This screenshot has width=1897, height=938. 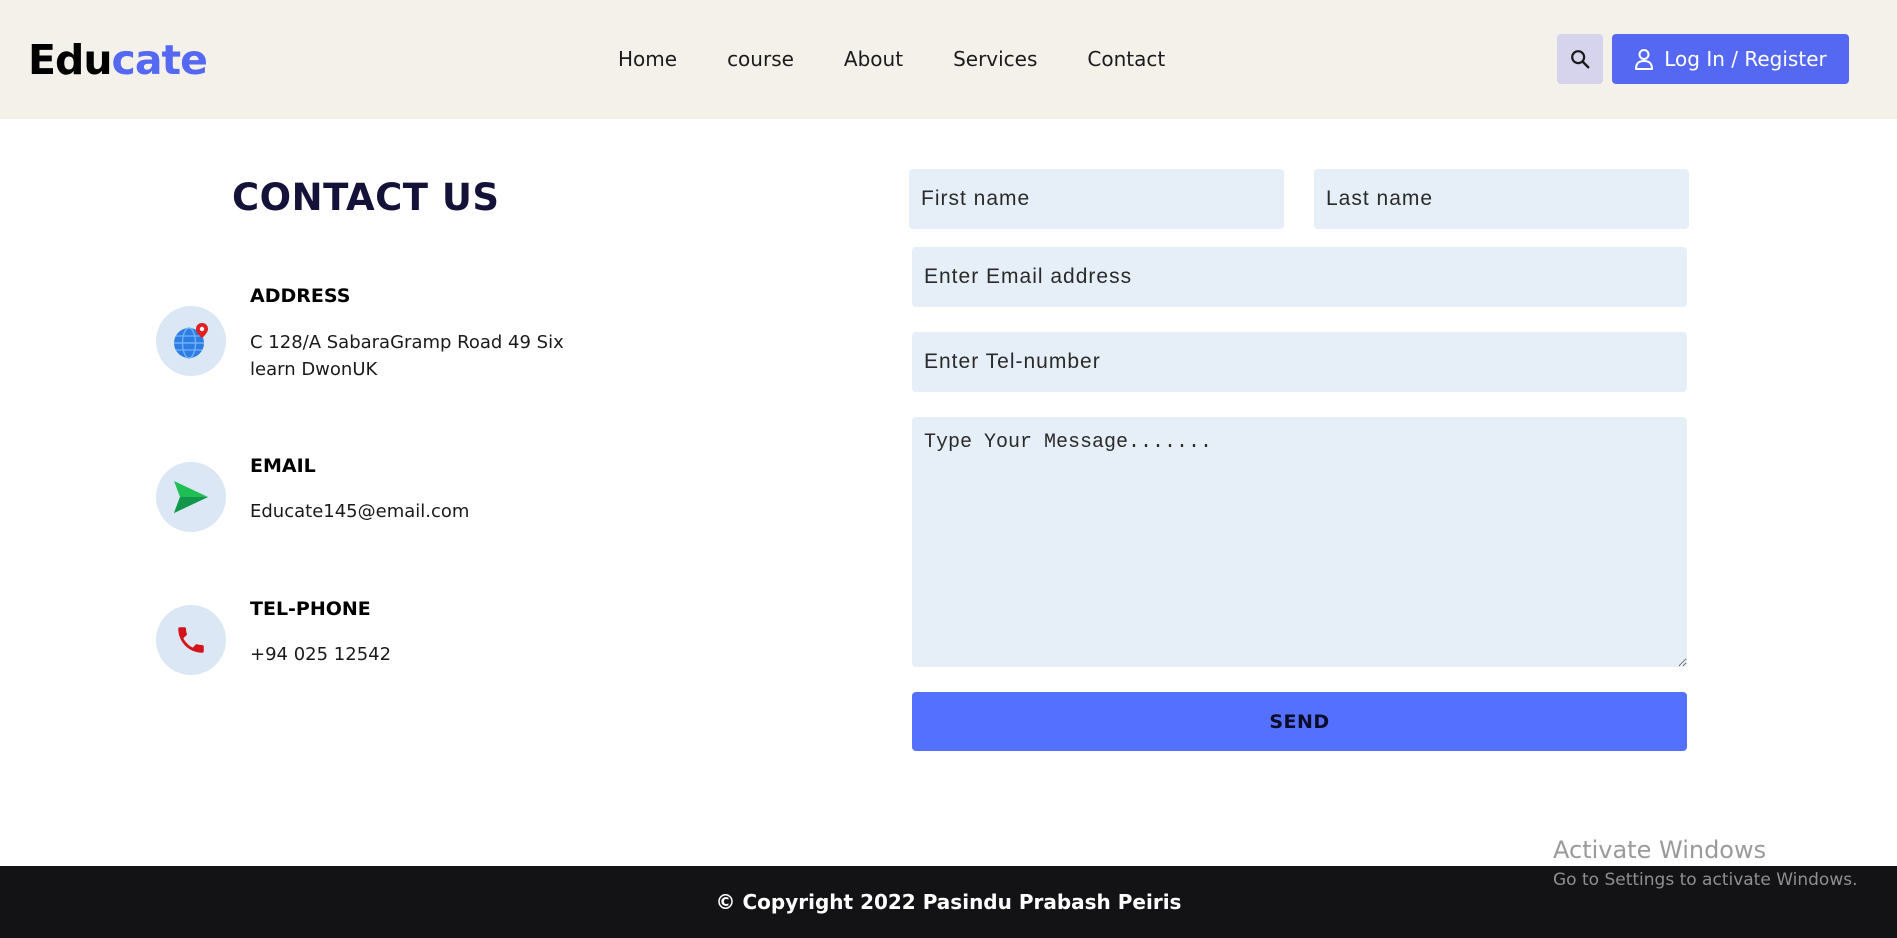 I want to click on logo: Educate, so click(x=118, y=60).